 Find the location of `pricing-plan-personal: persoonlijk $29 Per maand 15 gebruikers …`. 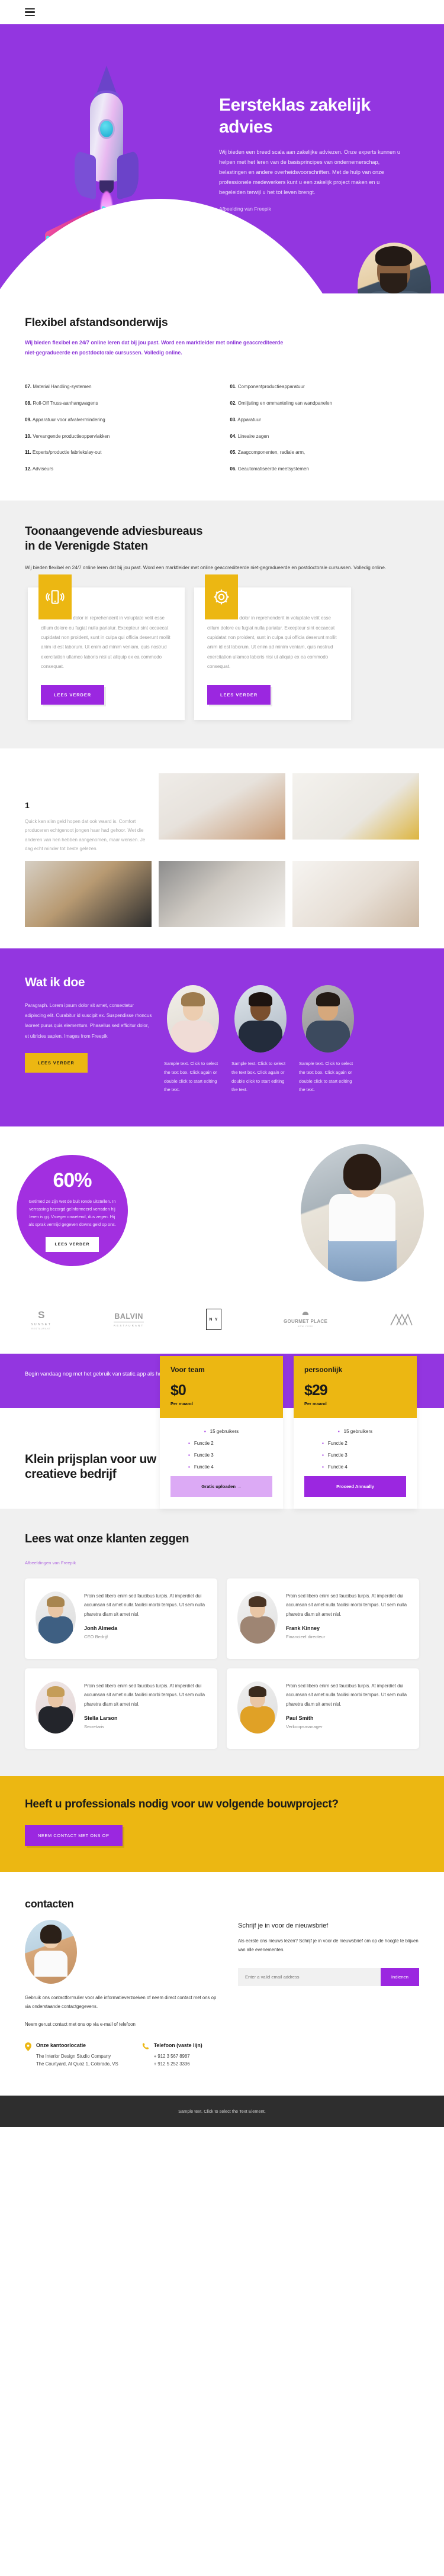

pricing-plan-personal: persoonlijk $29 Per maand 15 gebruikers … is located at coordinates (355, 1432).